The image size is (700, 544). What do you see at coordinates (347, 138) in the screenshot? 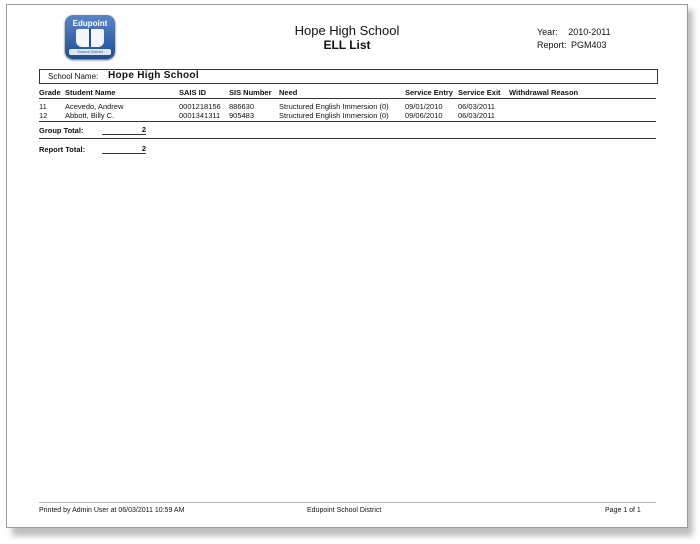
I see `group-total-rule` at bounding box center [347, 138].